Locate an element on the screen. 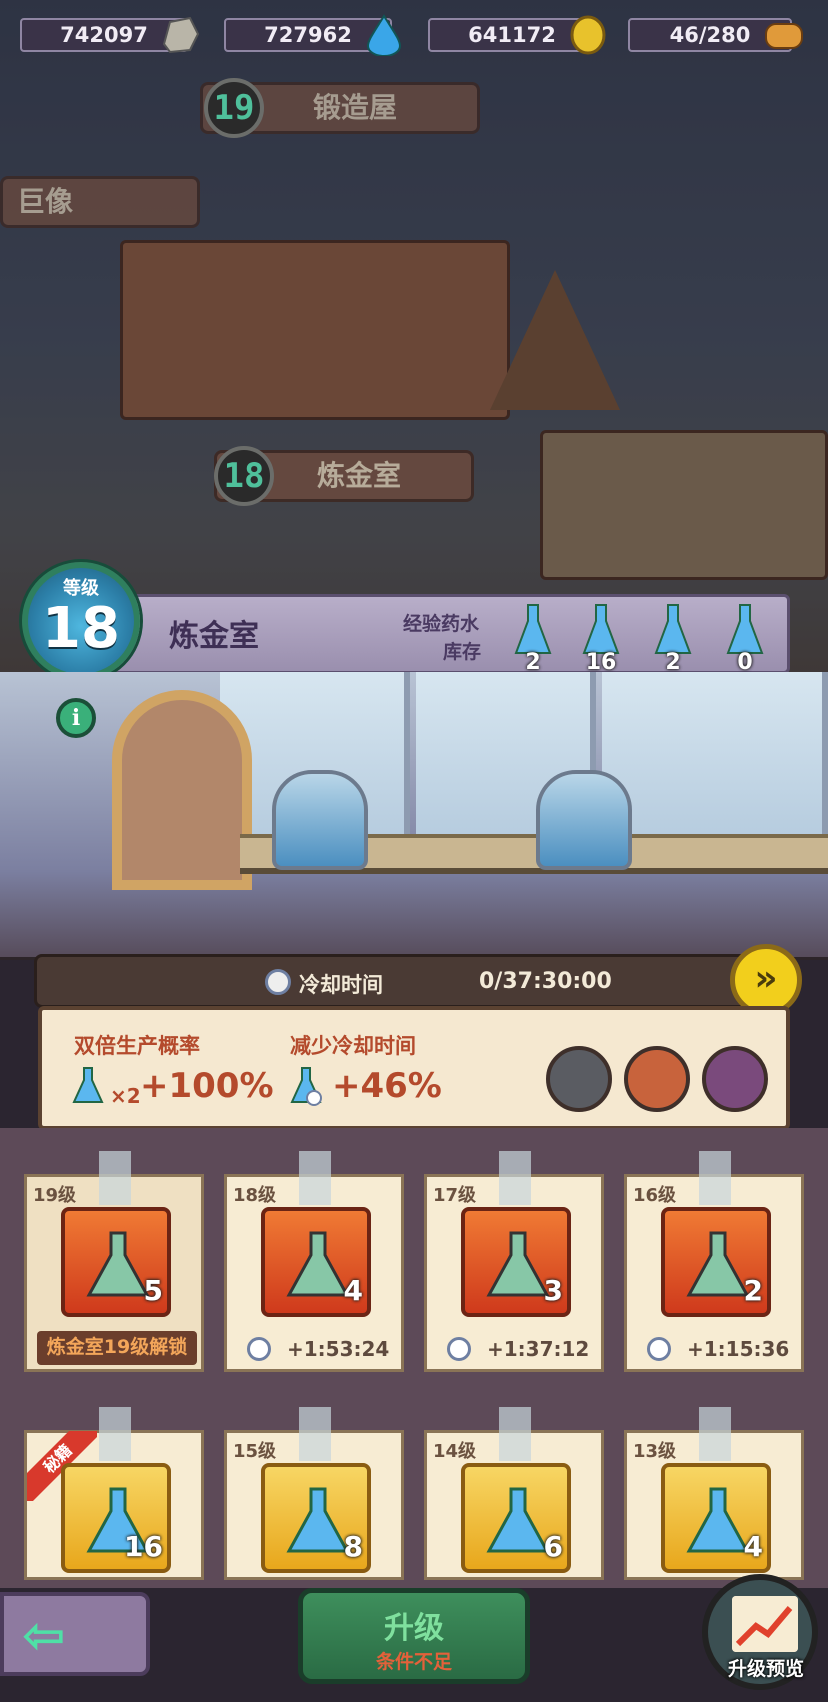 This screenshot has width=828, height=1702. recipe-count: 2 is located at coordinates (753, 1290).